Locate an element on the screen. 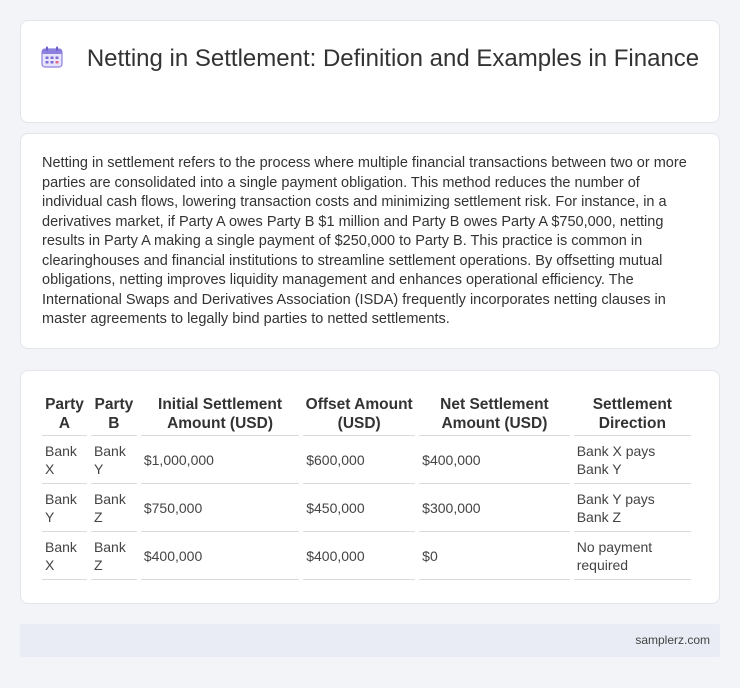  header-settlement-direction: Settlement Direction is located at coordinates (632, 414).